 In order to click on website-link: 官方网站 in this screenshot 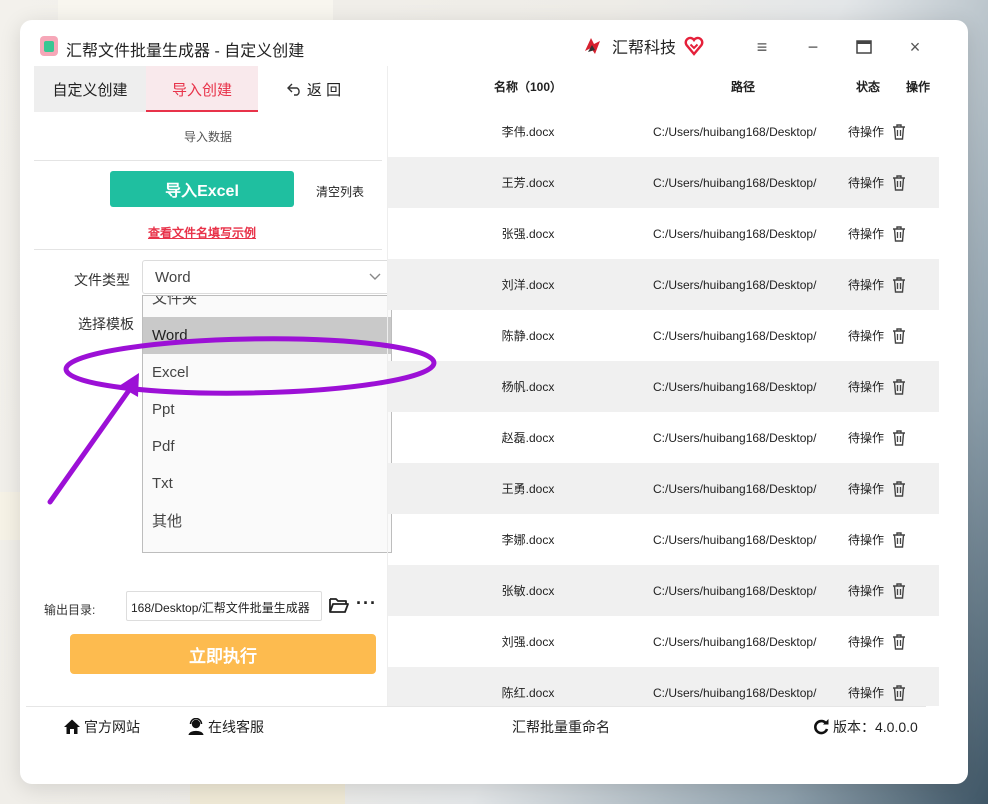, I will do `click(101, 727)`.